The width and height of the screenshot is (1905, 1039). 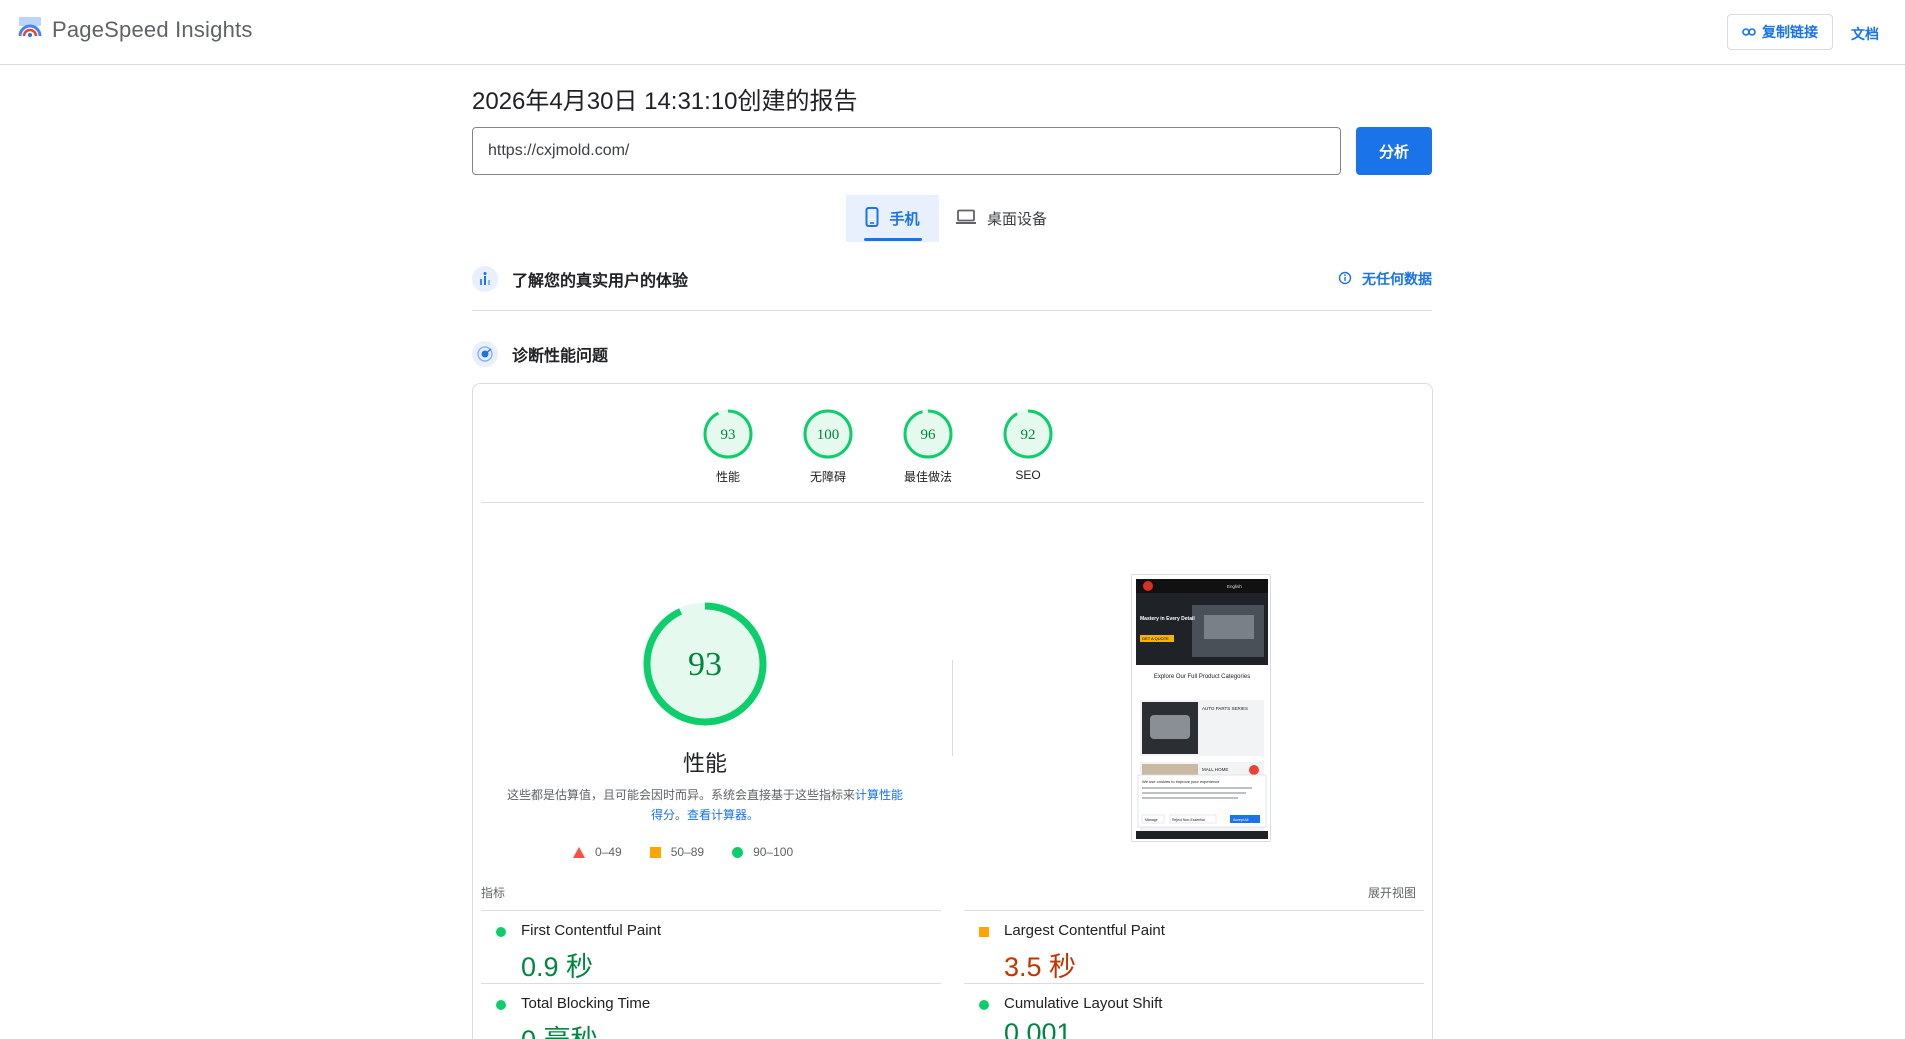 I want to click on performance-note-text: 这些都是估算值，且可能会因时而异。系统会直接基于这些指标来, so click(x=680, y=795).